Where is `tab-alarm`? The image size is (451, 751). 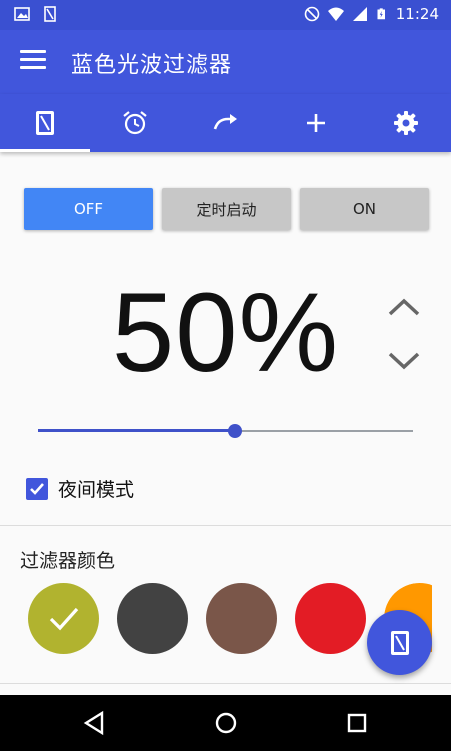
tab-alarm is located at coordinates (135, 123).